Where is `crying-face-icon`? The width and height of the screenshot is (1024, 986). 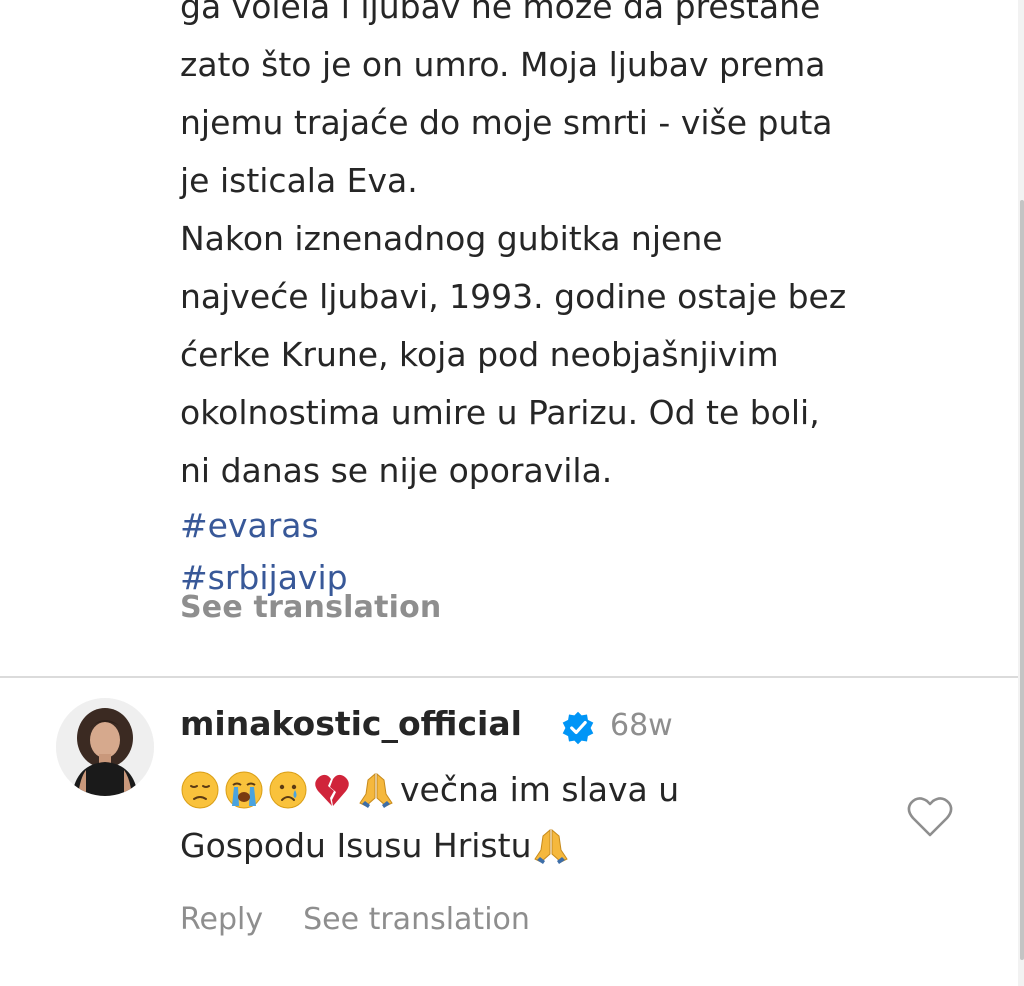 crying-face-icon is located at coordinates (288, 790).